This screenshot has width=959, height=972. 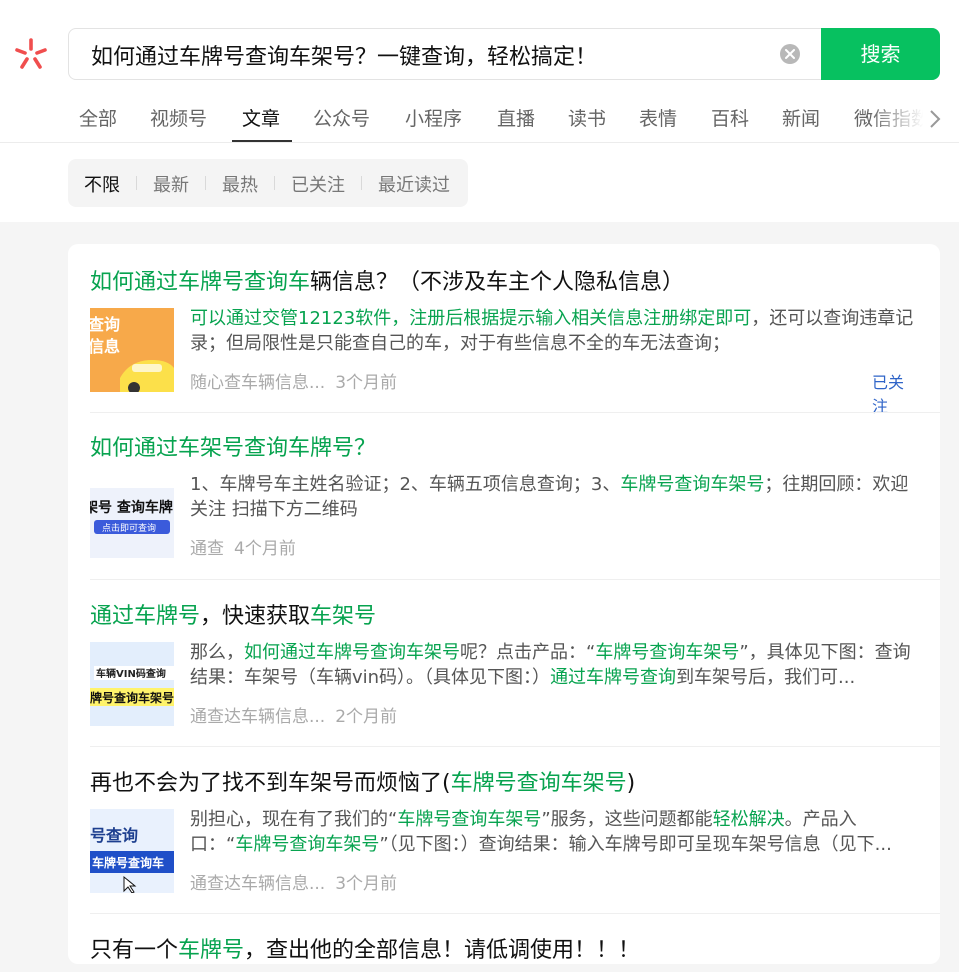 I want to click on filter-recently-read: 最近读过, so click(x=414, y=184).